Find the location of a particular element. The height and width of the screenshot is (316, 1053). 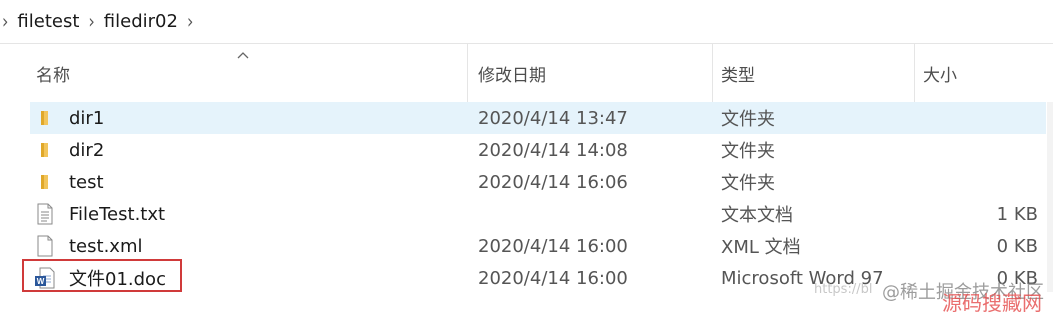

file-row-test-xml: test.xml 2020/4/14 16:00 XML 文档 0 KB is located at coordinates (538, 246).